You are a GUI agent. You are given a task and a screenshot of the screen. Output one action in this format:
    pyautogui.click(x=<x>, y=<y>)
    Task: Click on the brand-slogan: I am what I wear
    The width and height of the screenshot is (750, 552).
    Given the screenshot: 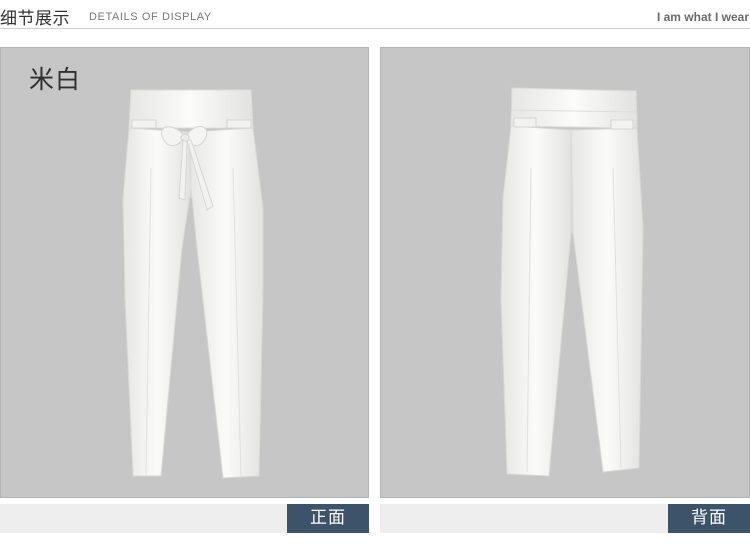 What is the action you would take?
    pyautogui.click(x=702, y=17)
    